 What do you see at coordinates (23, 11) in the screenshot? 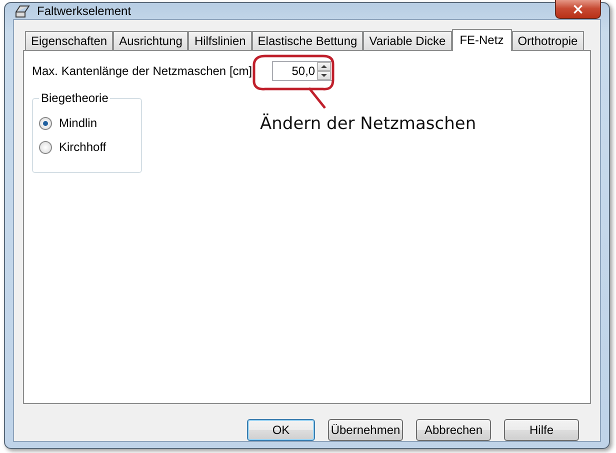
I see `window-icon` at bounding box center [23, 11].